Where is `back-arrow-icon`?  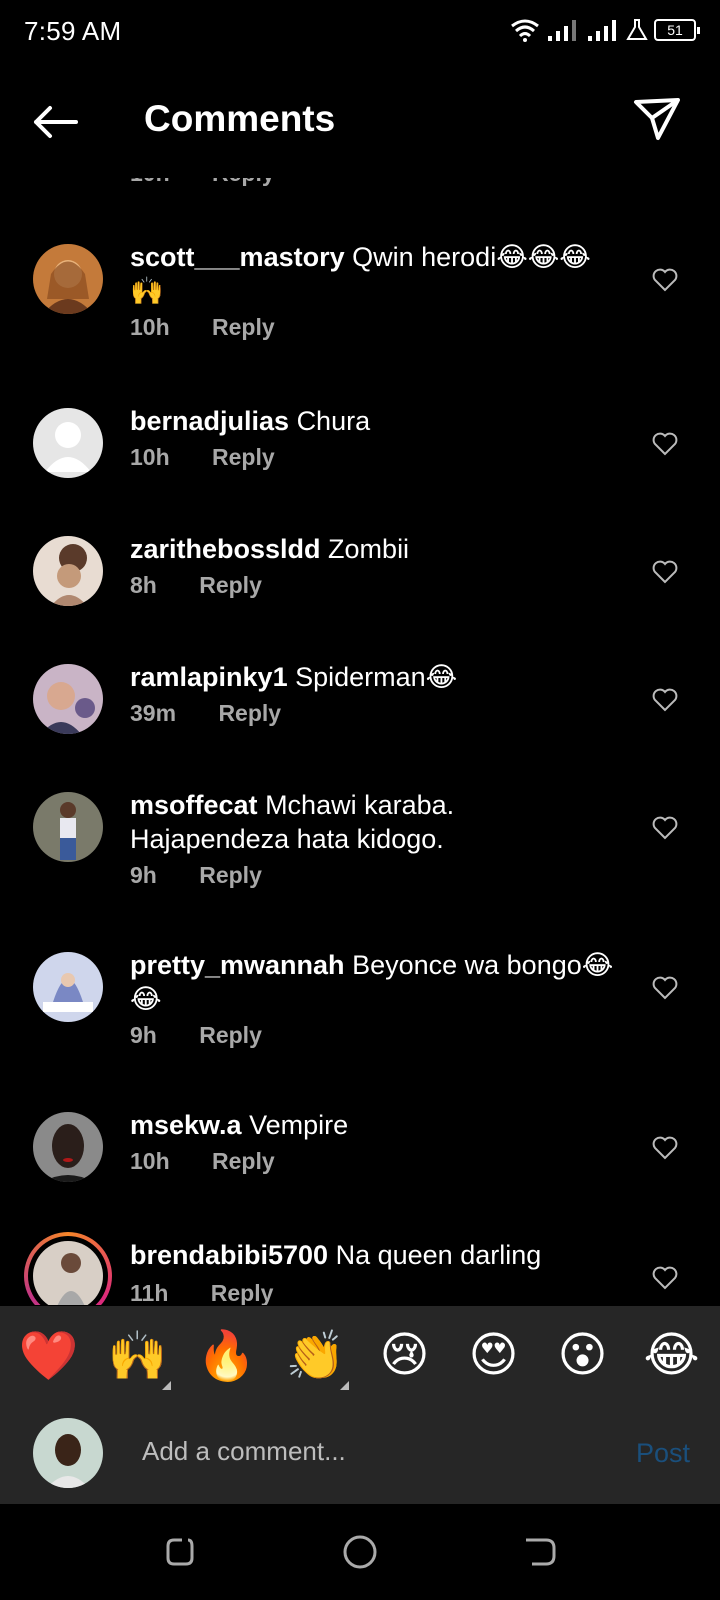 back-arrow-icon is located at coordinates (55, 122).